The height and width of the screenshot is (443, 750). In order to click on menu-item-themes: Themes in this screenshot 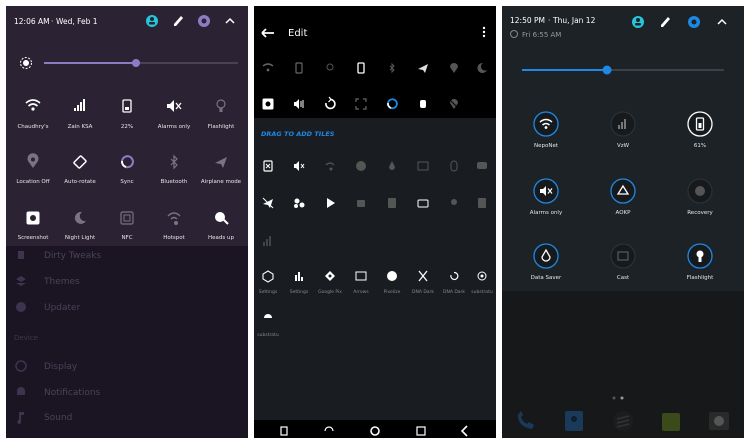, I will do `click(61, 282)`.